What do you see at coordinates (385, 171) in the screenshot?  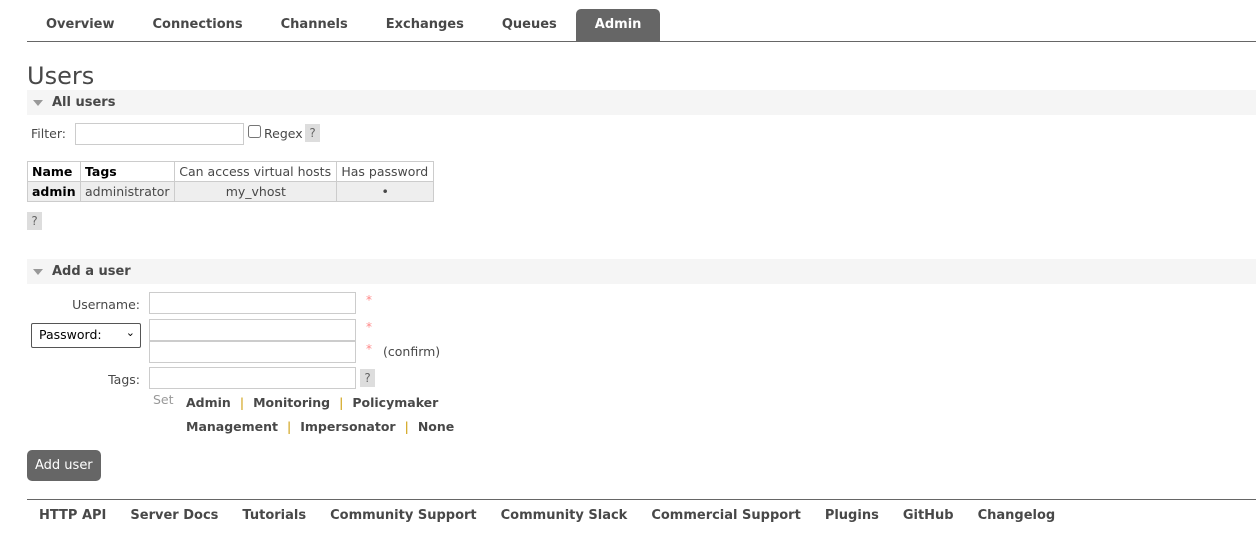 I see `col-has-password: Has password` at bounding box center [385, 171].